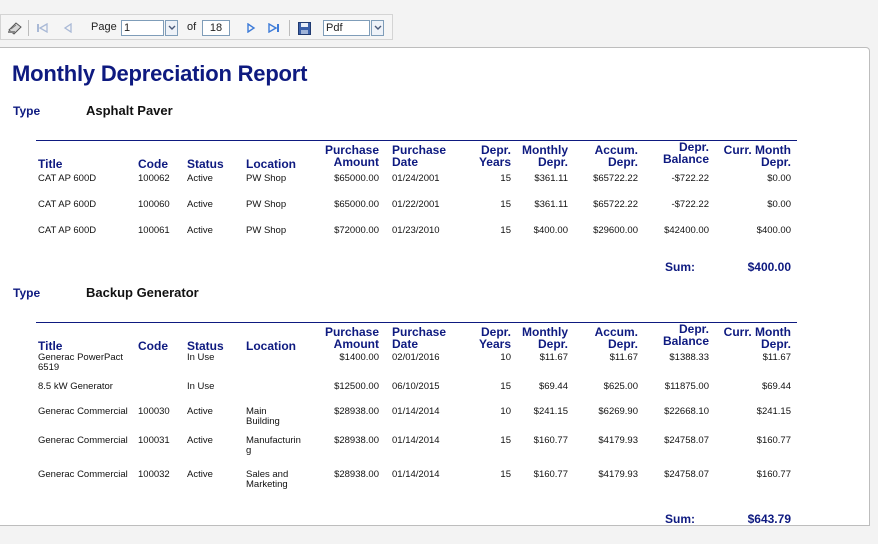 Image resolution: width=878 pixels, height=544 pixels. I want to click on cell-date: 01/24/2001, so click(416, 178).